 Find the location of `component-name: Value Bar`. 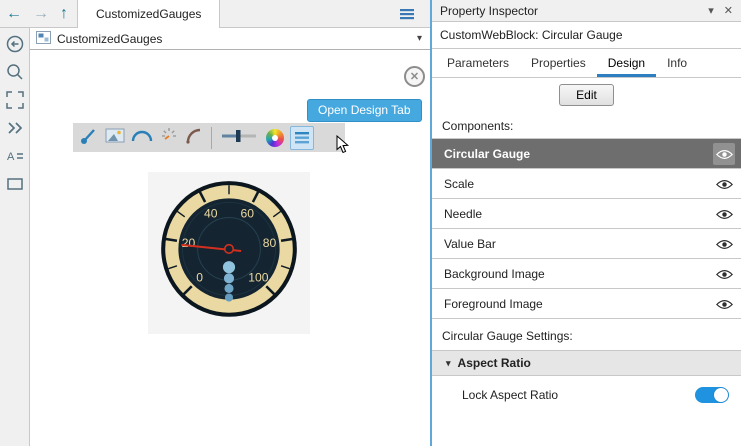

component-name: Value Bar is located at coordinates (470, 243).